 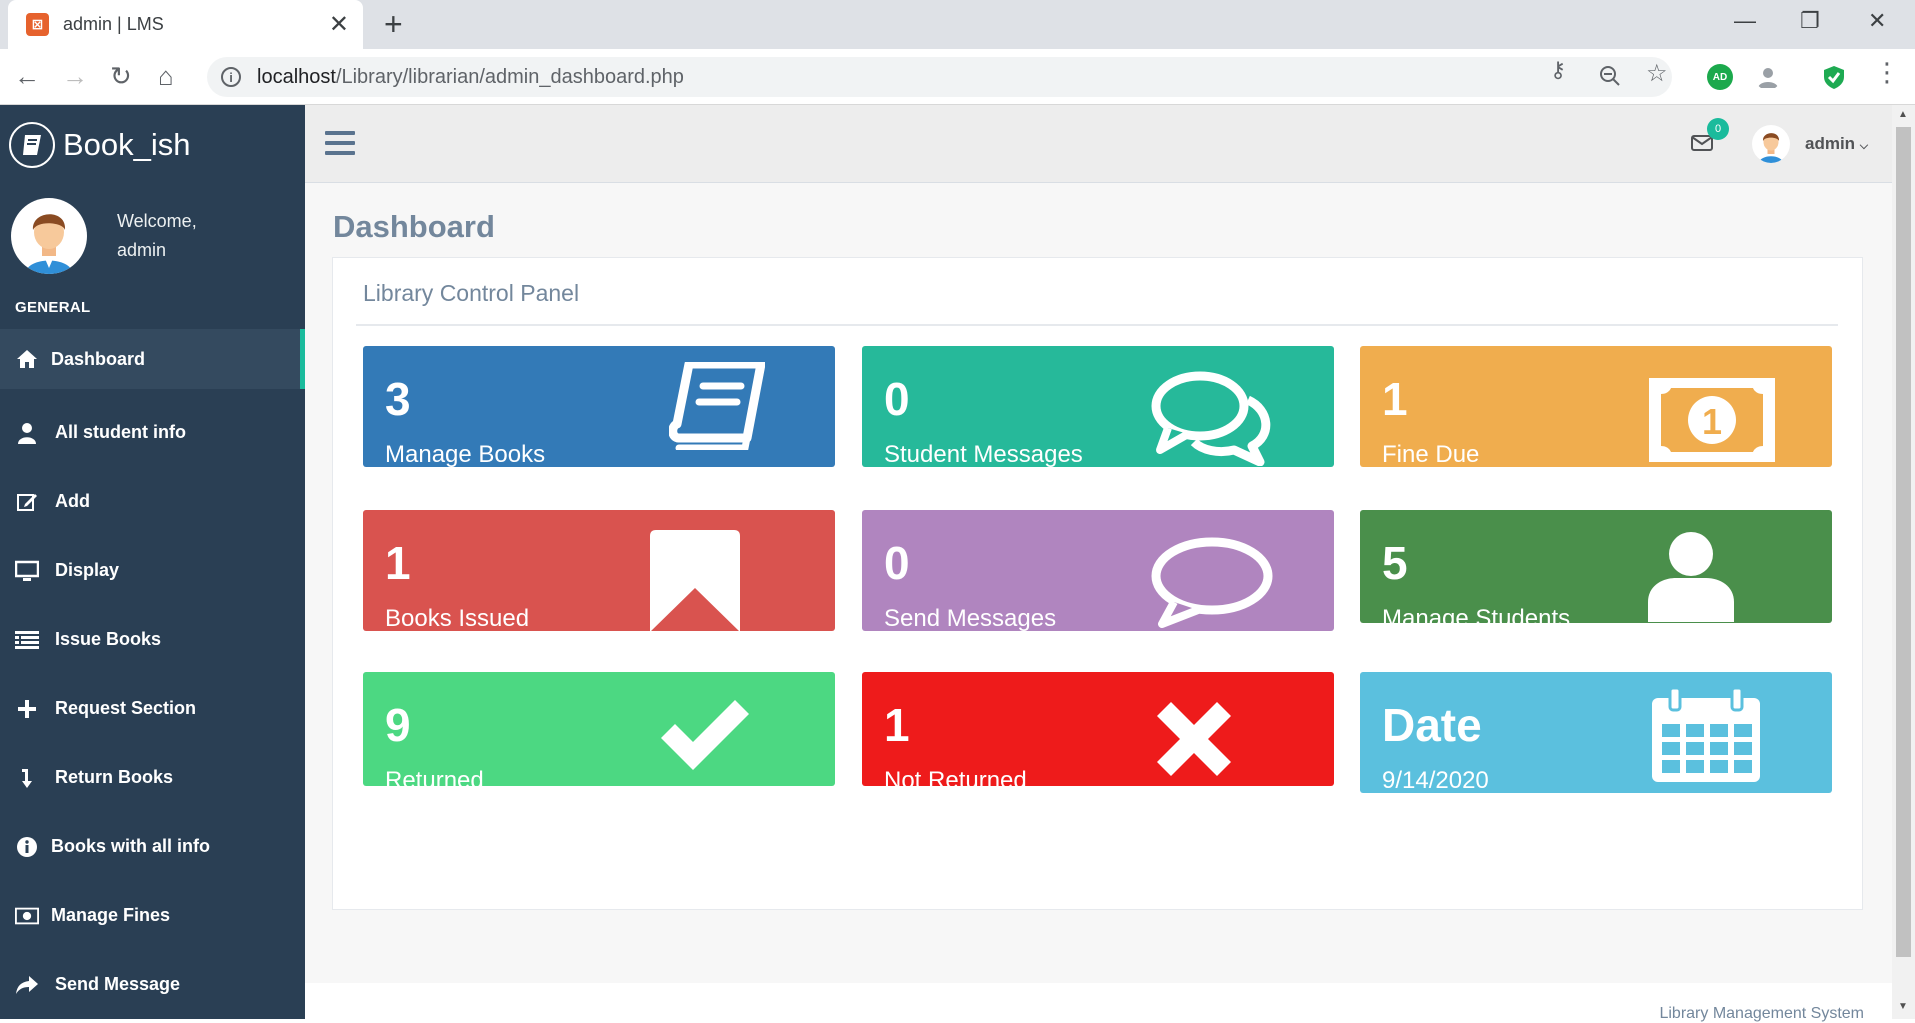 What do you see at coordinates (705, 735) in the screenshot?
I see `check-icon` at bounding box center [705, 735].